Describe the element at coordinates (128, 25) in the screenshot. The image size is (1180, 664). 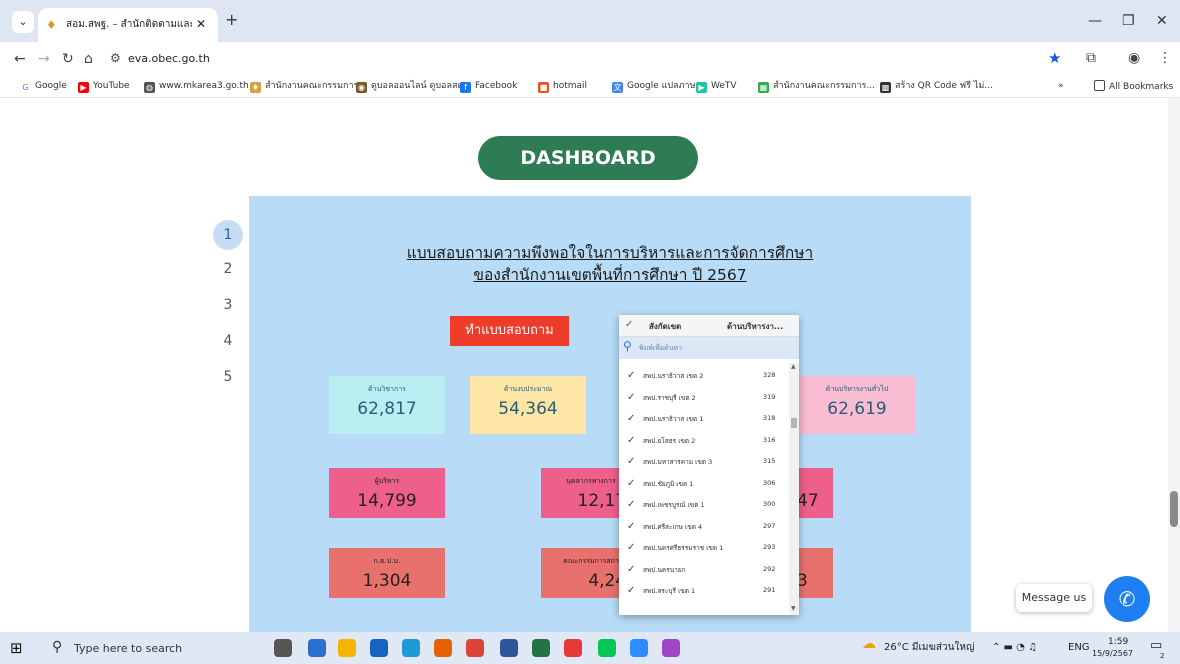
I see `browser-tab: ♦ สอม.สพฐ. – สำนักติดตามและประเมิน ✕` at that location.